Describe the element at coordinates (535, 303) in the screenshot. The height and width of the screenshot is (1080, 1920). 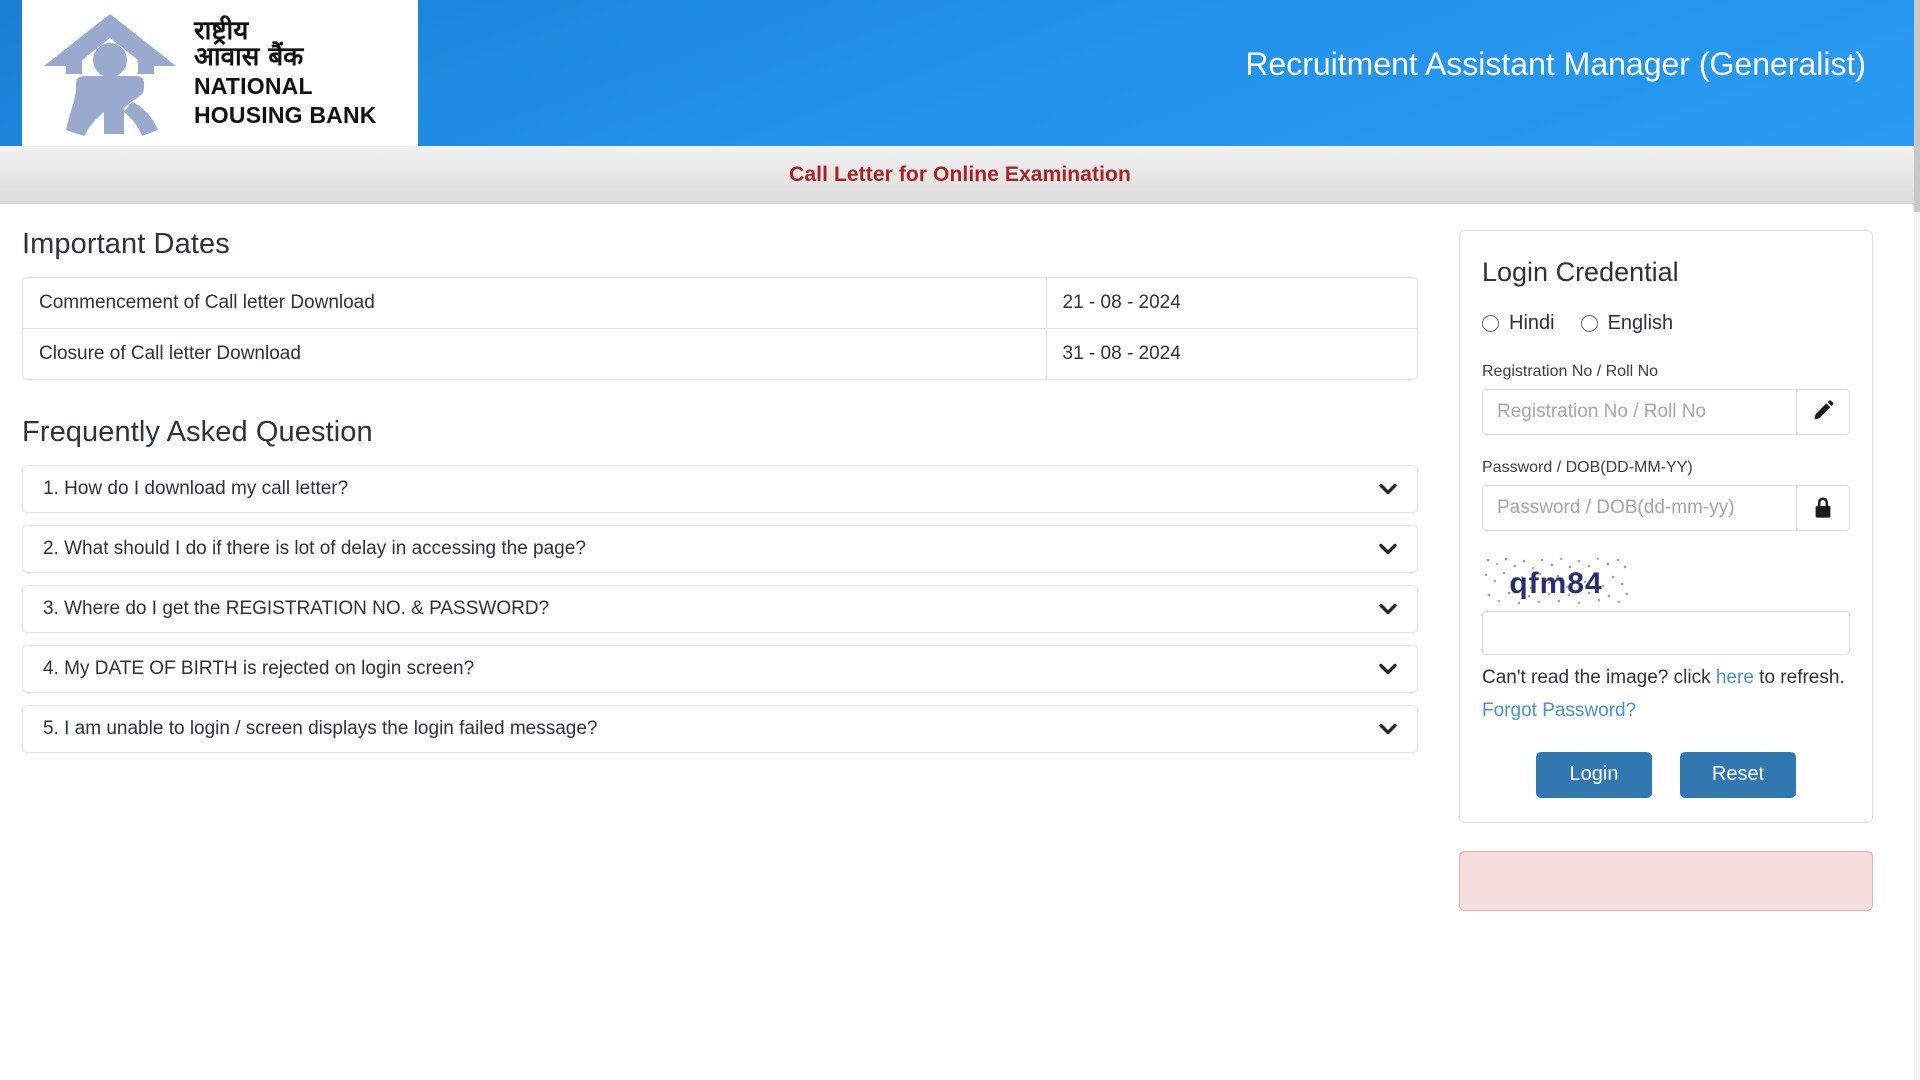
I see `date-label: Commencement of Call letter Download` at that location.